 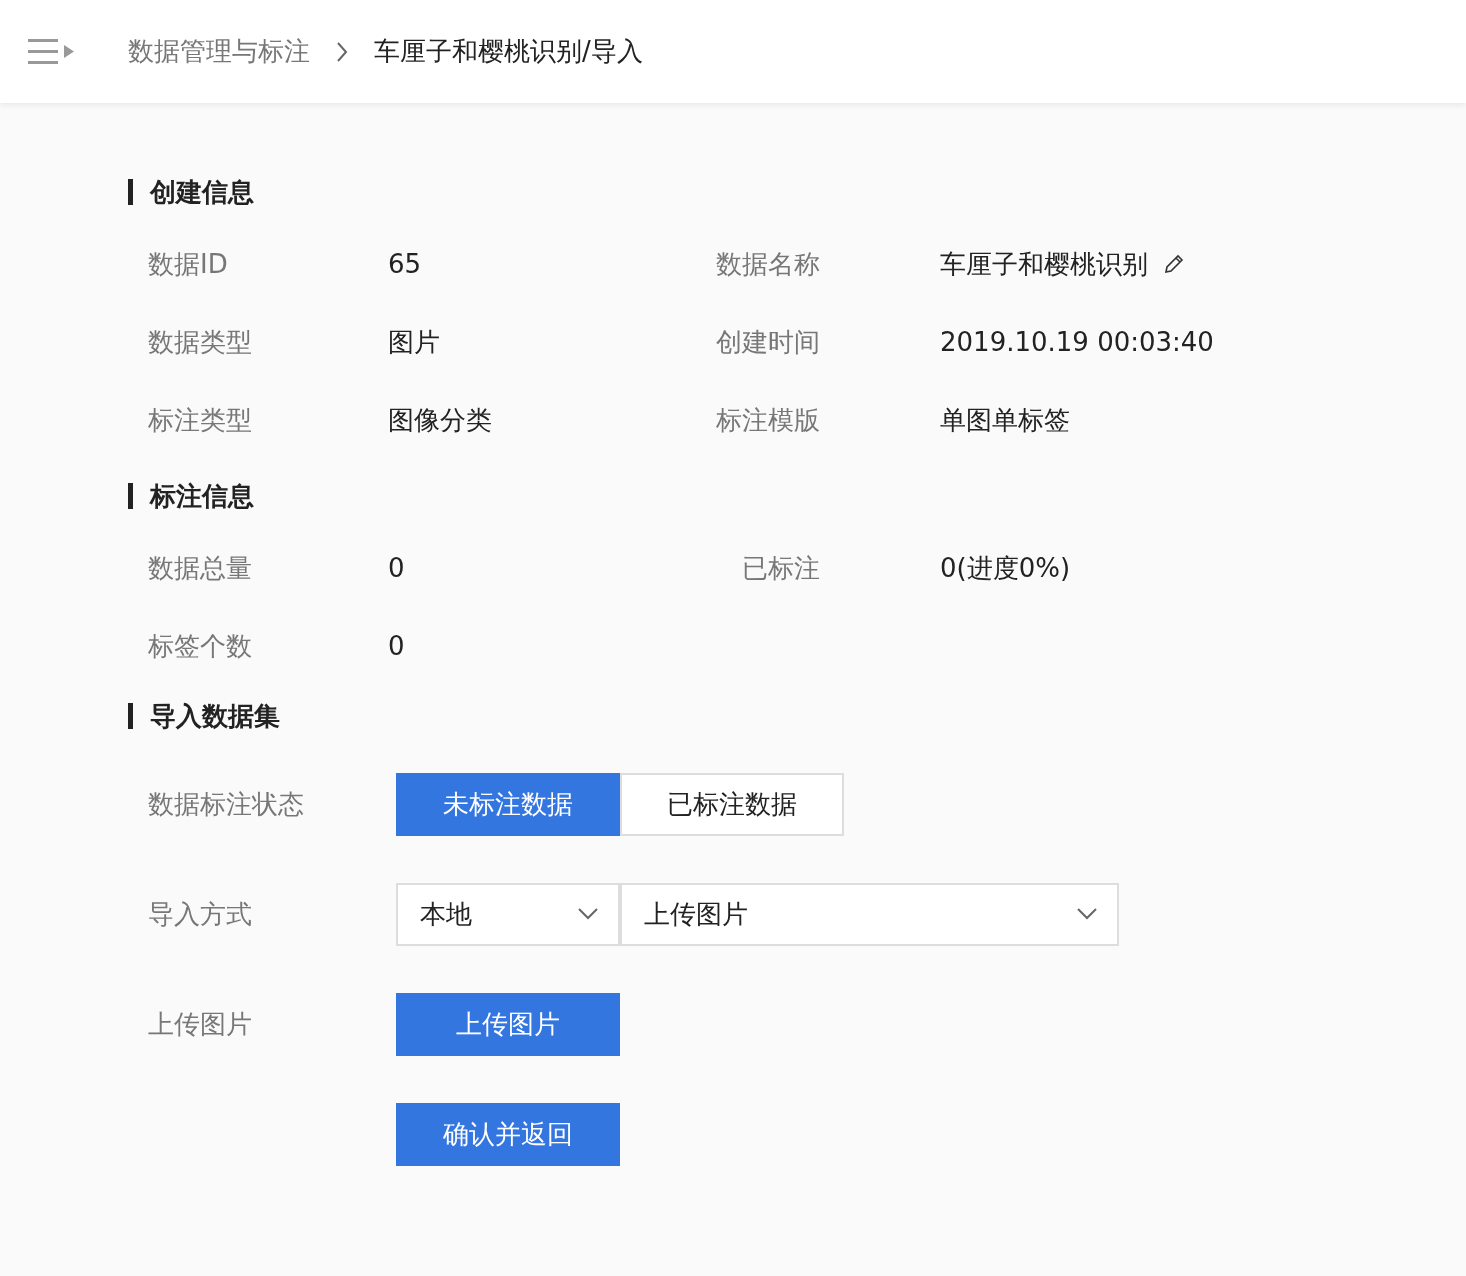 I want to click on breadcrumb-item: 车厘子和樱桃识别/导入, so click(x=508, y=51).